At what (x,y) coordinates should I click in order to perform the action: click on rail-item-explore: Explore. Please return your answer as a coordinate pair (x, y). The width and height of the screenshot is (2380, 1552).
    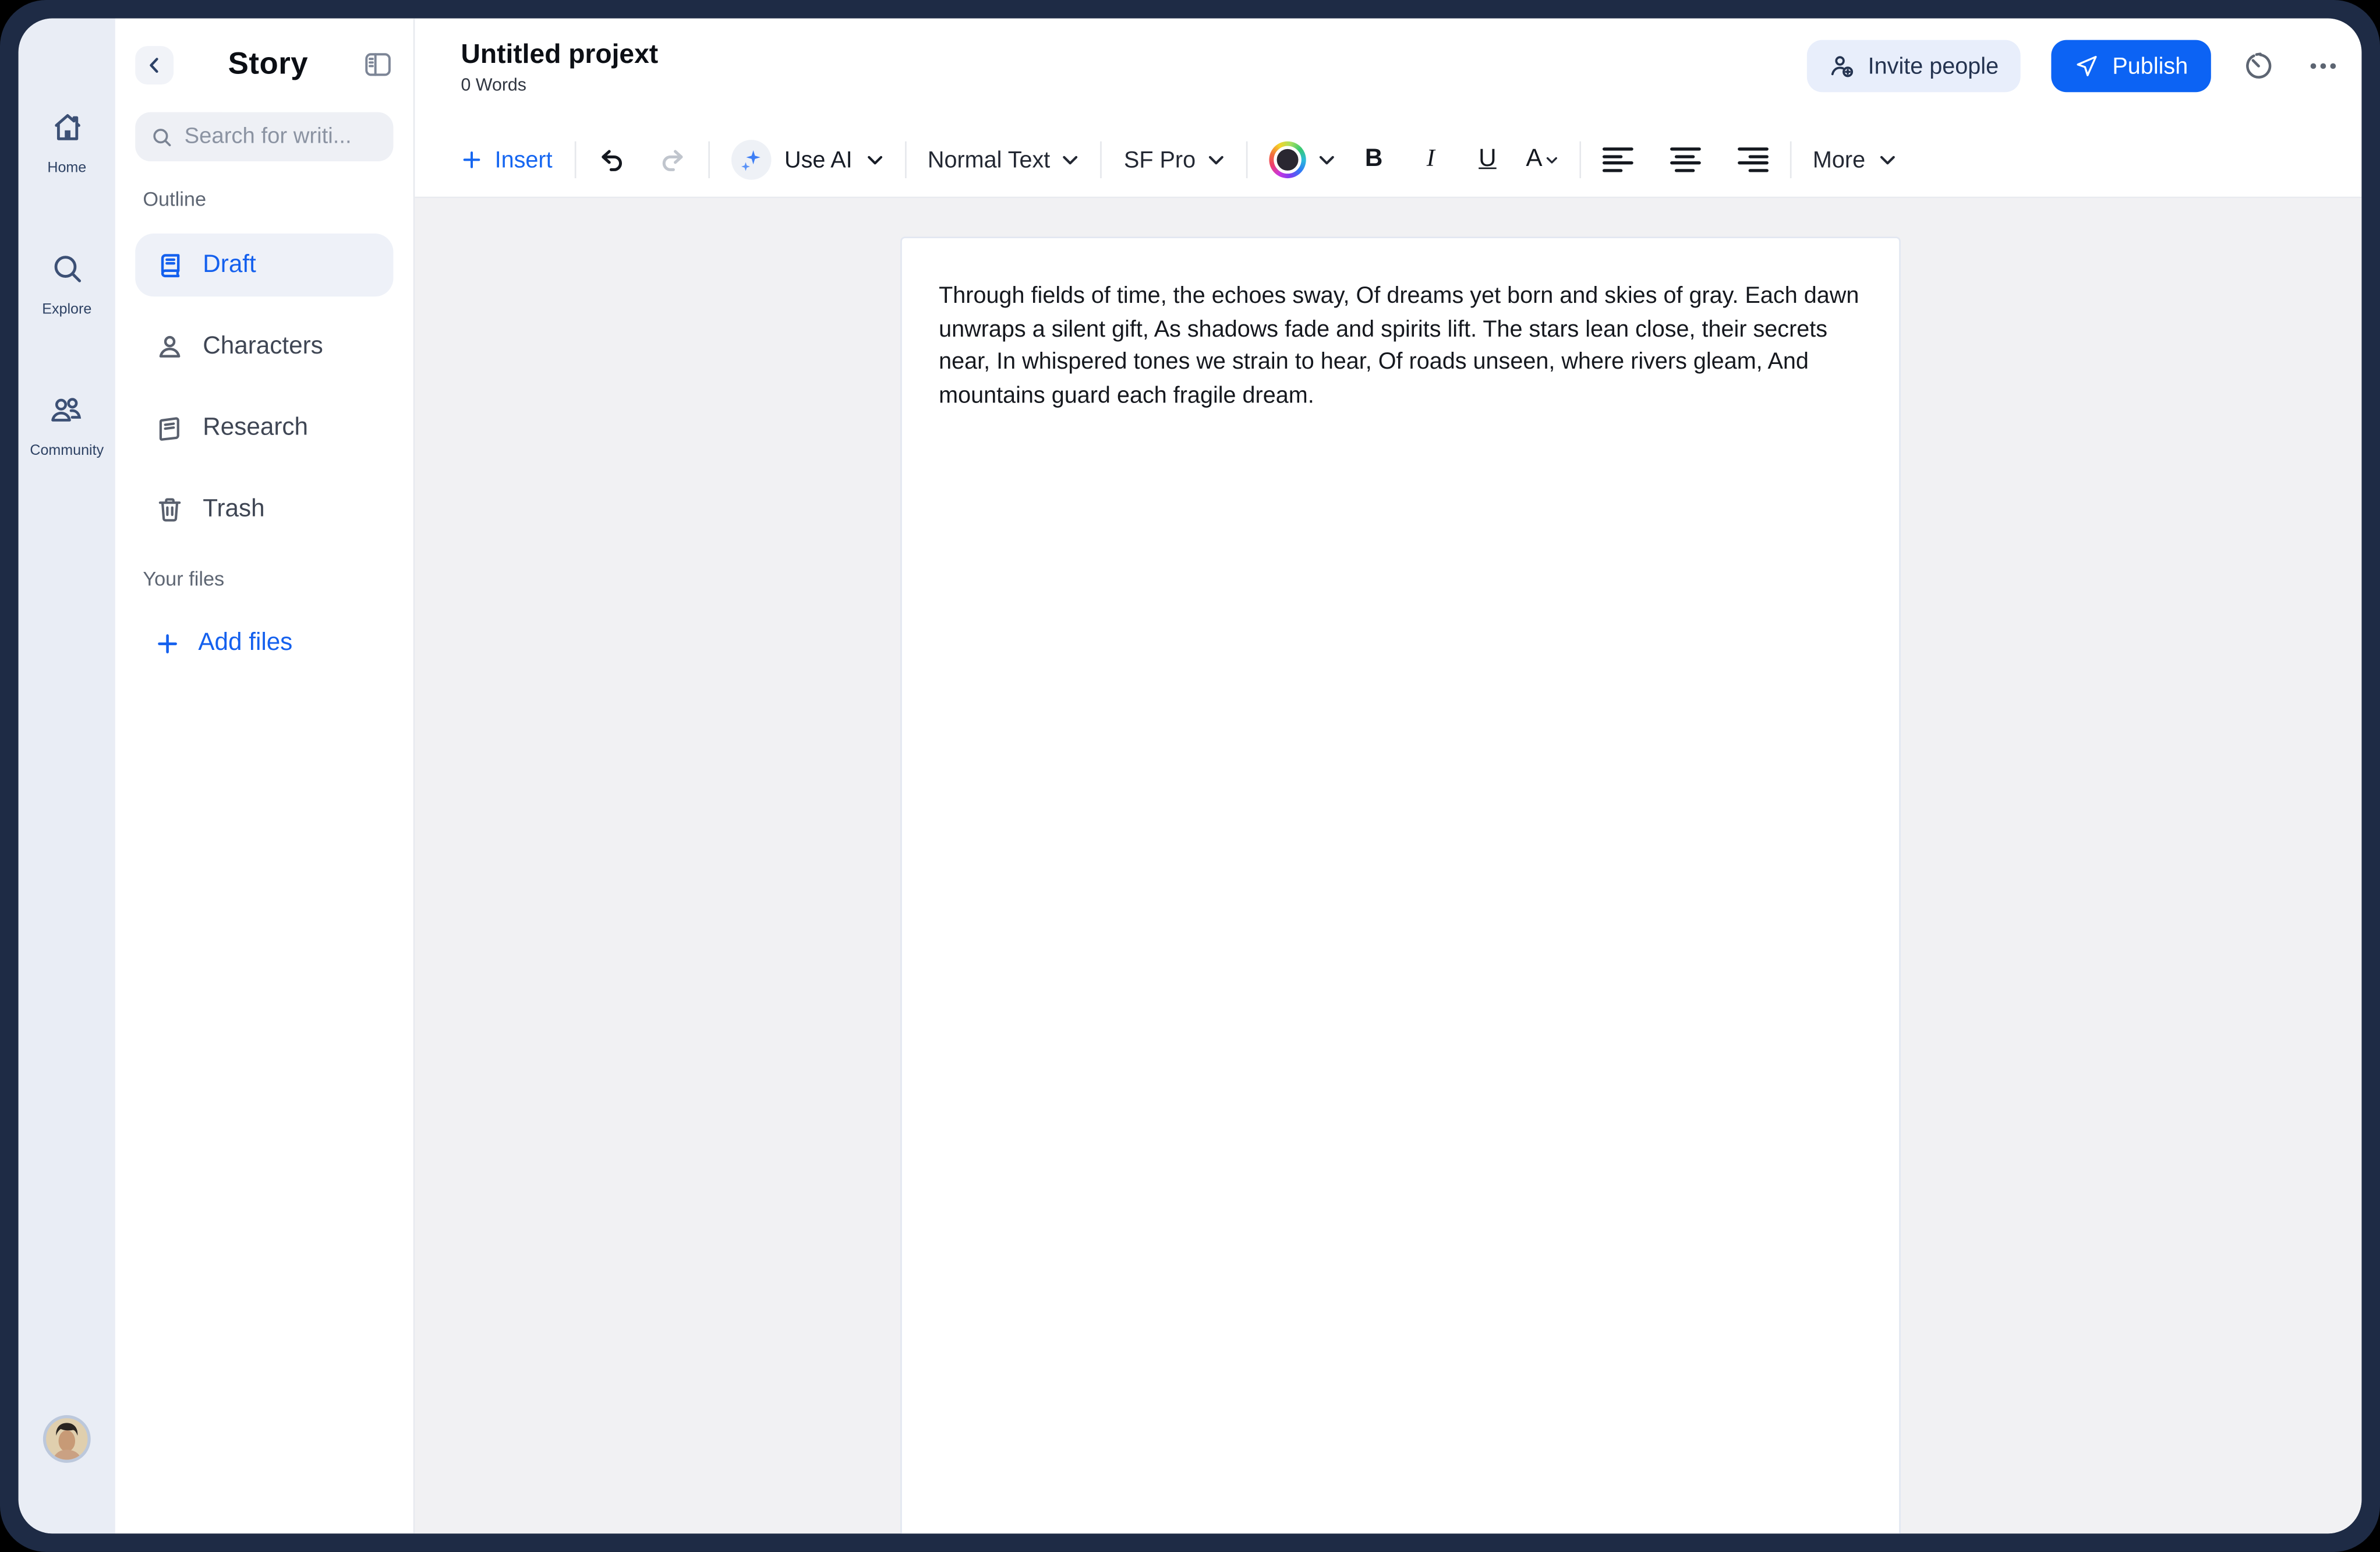
    Looking at the image, I should click on (66, 285).